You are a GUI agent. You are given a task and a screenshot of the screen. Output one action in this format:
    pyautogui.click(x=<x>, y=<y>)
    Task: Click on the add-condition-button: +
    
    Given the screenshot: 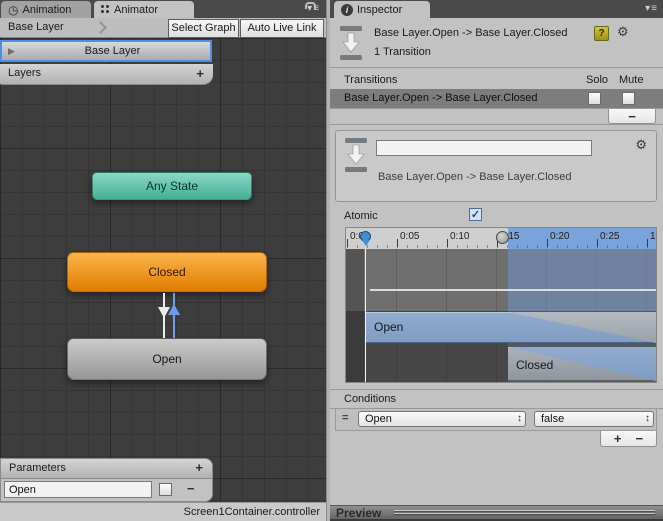 What is the action you would take?
    pyautogui.click(x=618, y=438)
    